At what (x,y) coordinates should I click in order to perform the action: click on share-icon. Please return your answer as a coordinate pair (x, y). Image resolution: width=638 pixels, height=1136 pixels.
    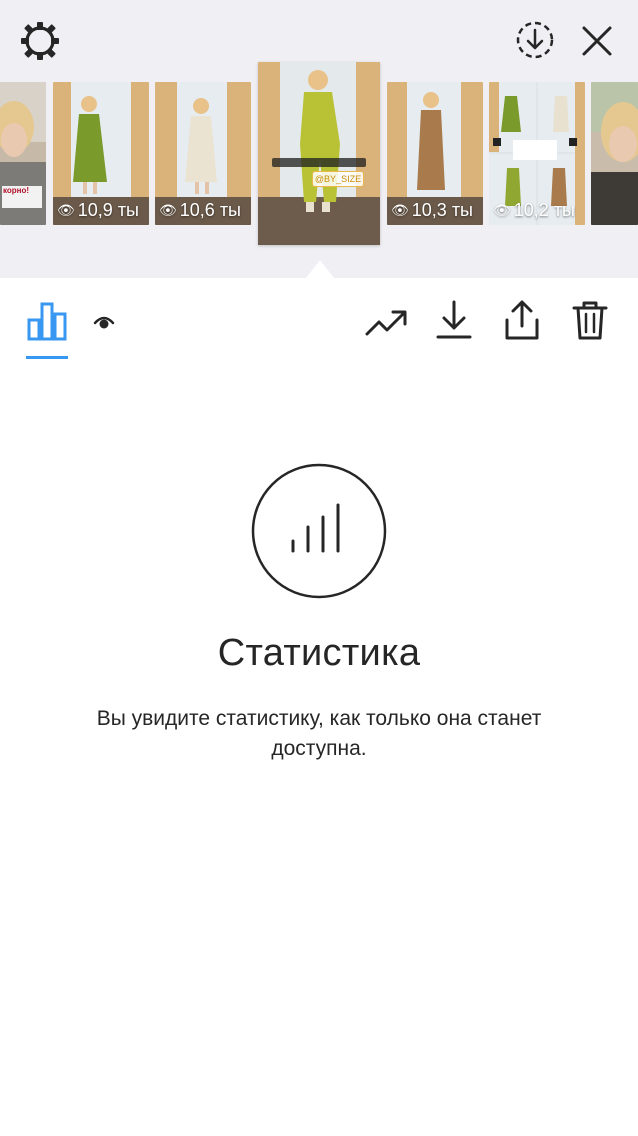
    Looking at the image, I should click on (522, 320).